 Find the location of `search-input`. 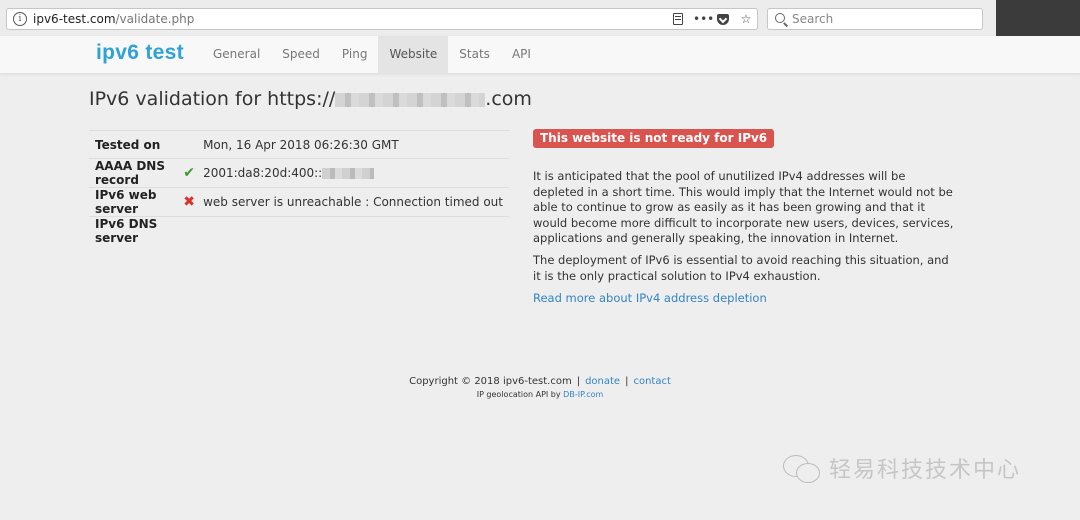

search-input is located at coordinates (882, 19).